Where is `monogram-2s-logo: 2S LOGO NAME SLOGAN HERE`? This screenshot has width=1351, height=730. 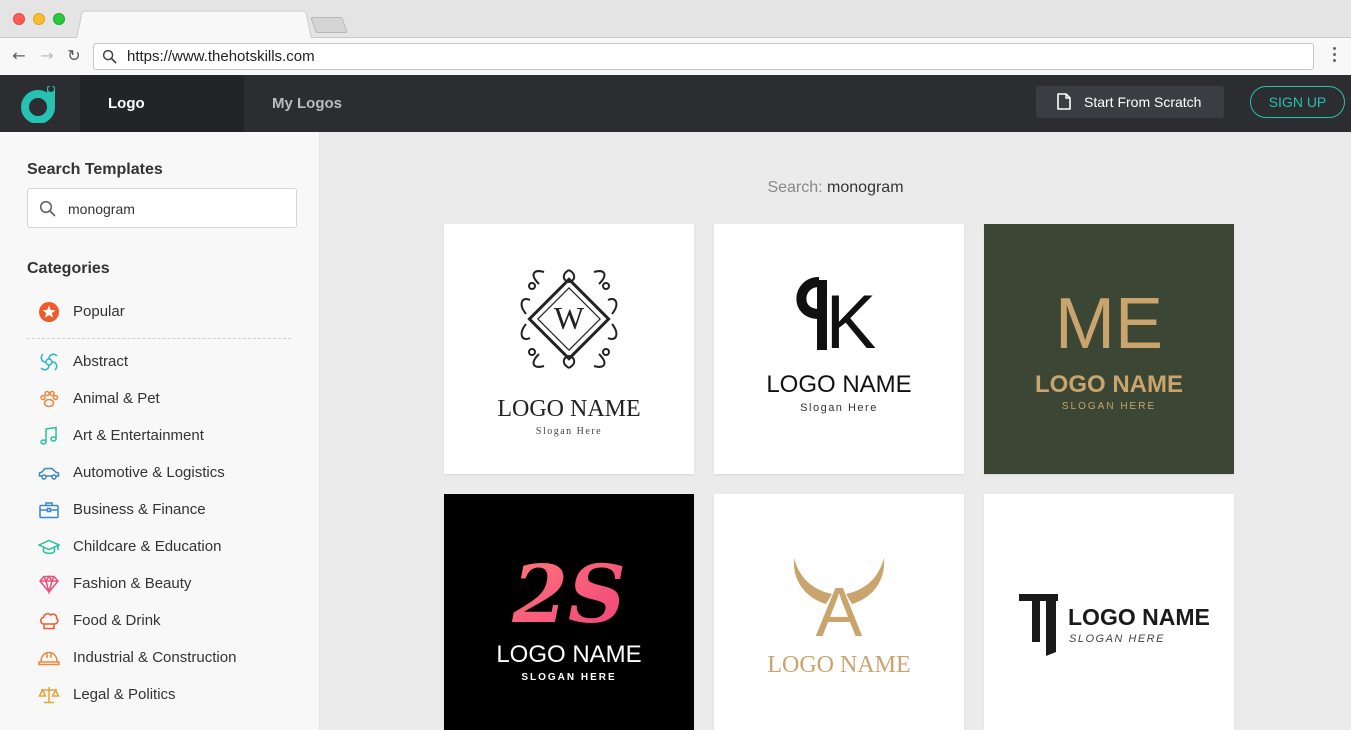 monogram-2s-logo: 2S LOGO NAME SLOGAN HERE is located at coordinates (568, 615).